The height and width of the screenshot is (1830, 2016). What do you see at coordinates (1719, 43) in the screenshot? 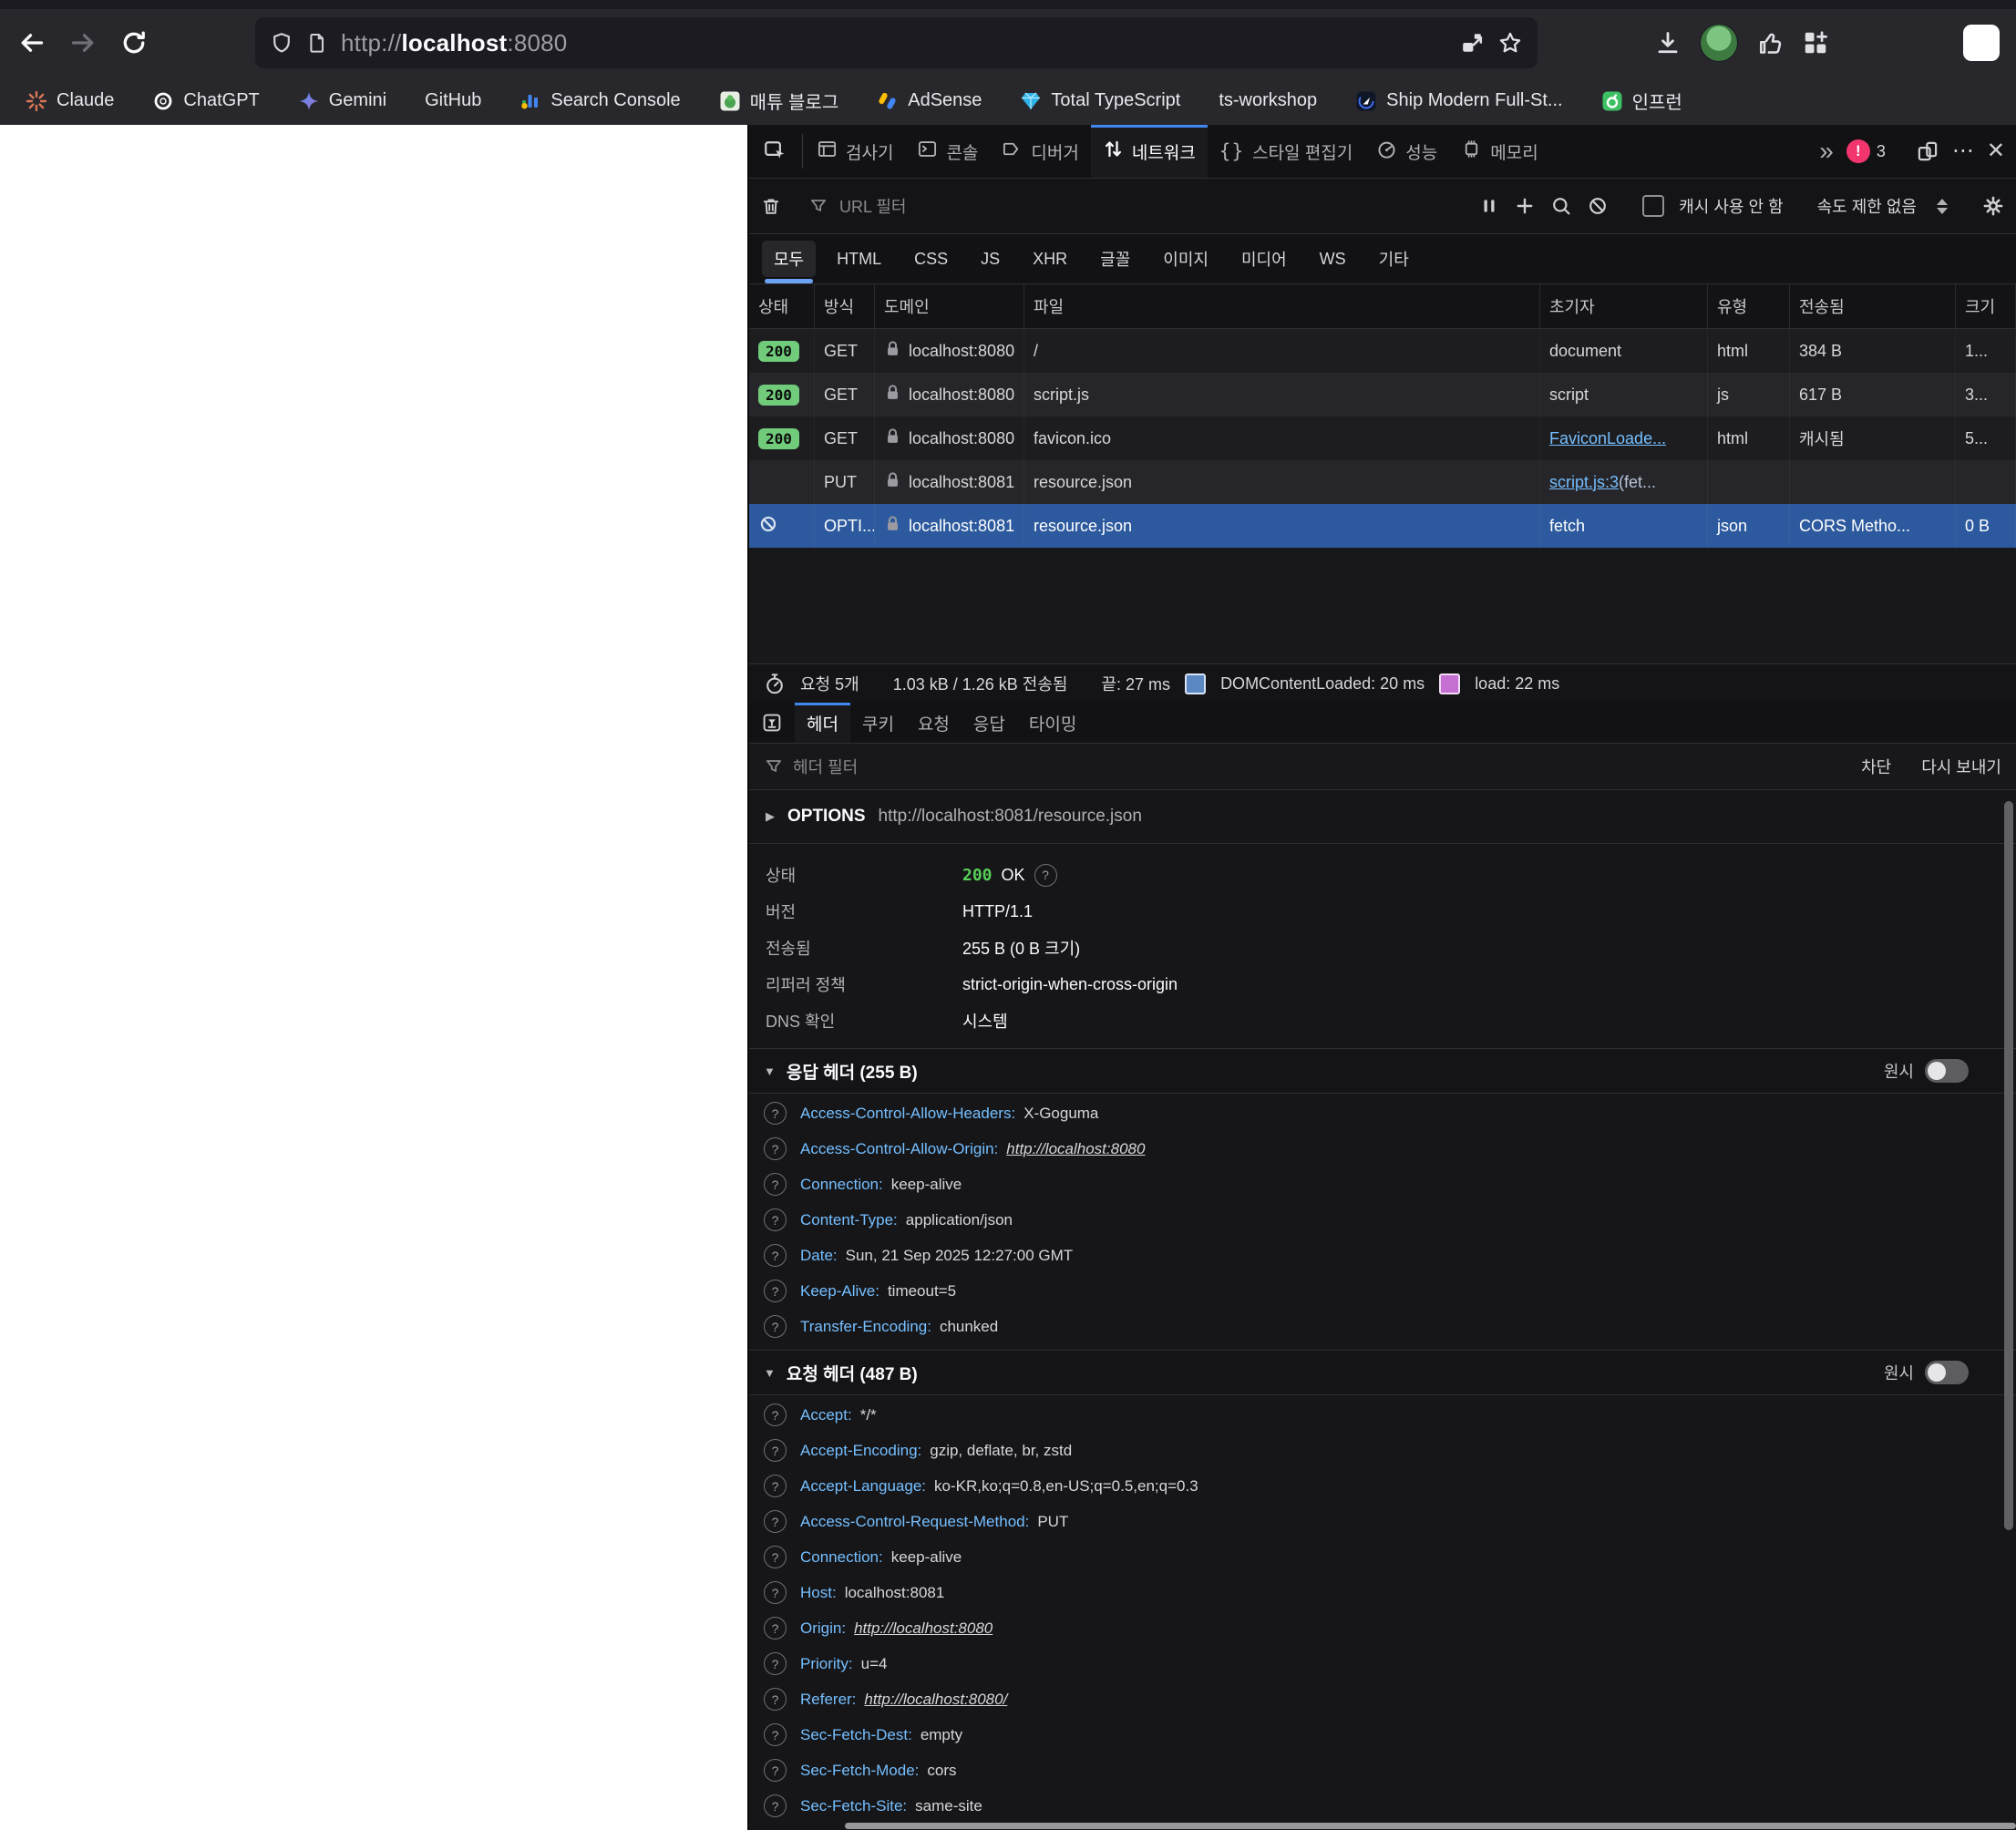
I see `profile-avatar` at bounding box center [1719, 43].